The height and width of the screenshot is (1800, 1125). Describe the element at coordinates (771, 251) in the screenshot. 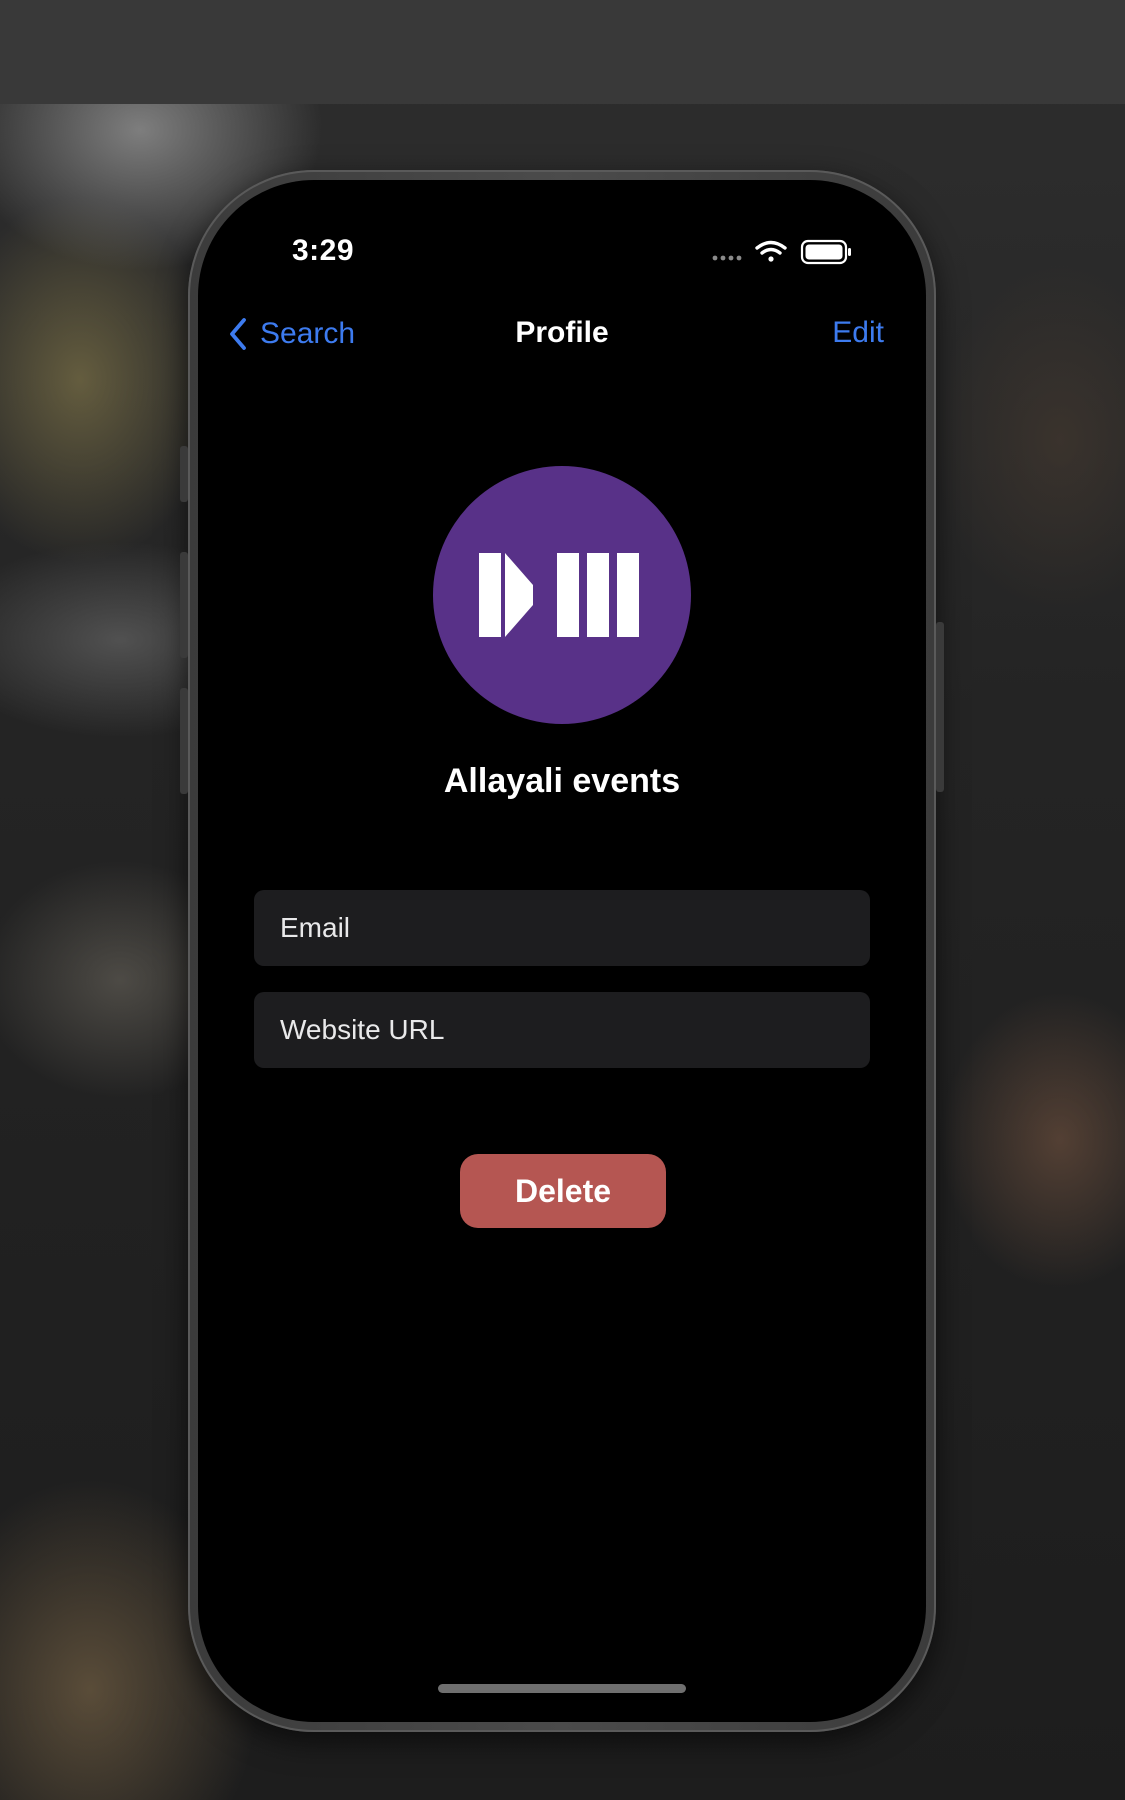

I see `wifi-icon` at that location.